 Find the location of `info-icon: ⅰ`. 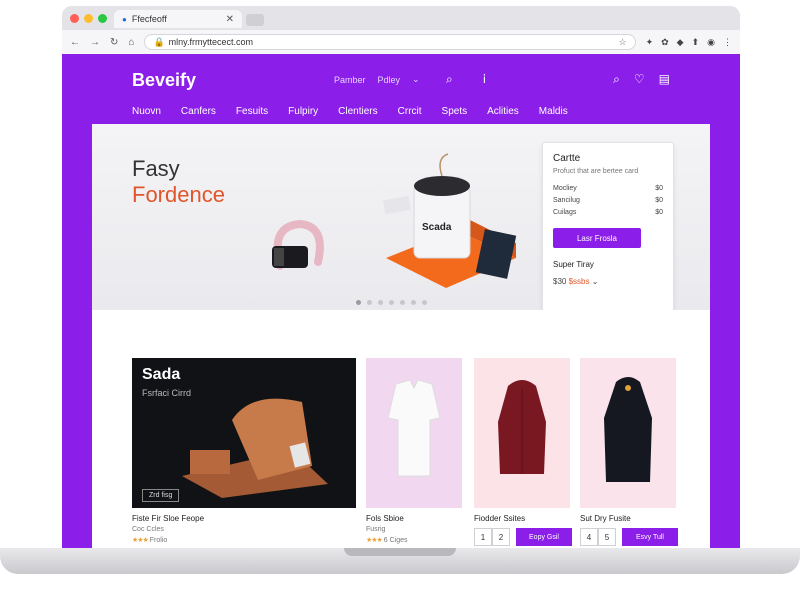

info-icon: ⅰ is located at coordinates (484, 79).